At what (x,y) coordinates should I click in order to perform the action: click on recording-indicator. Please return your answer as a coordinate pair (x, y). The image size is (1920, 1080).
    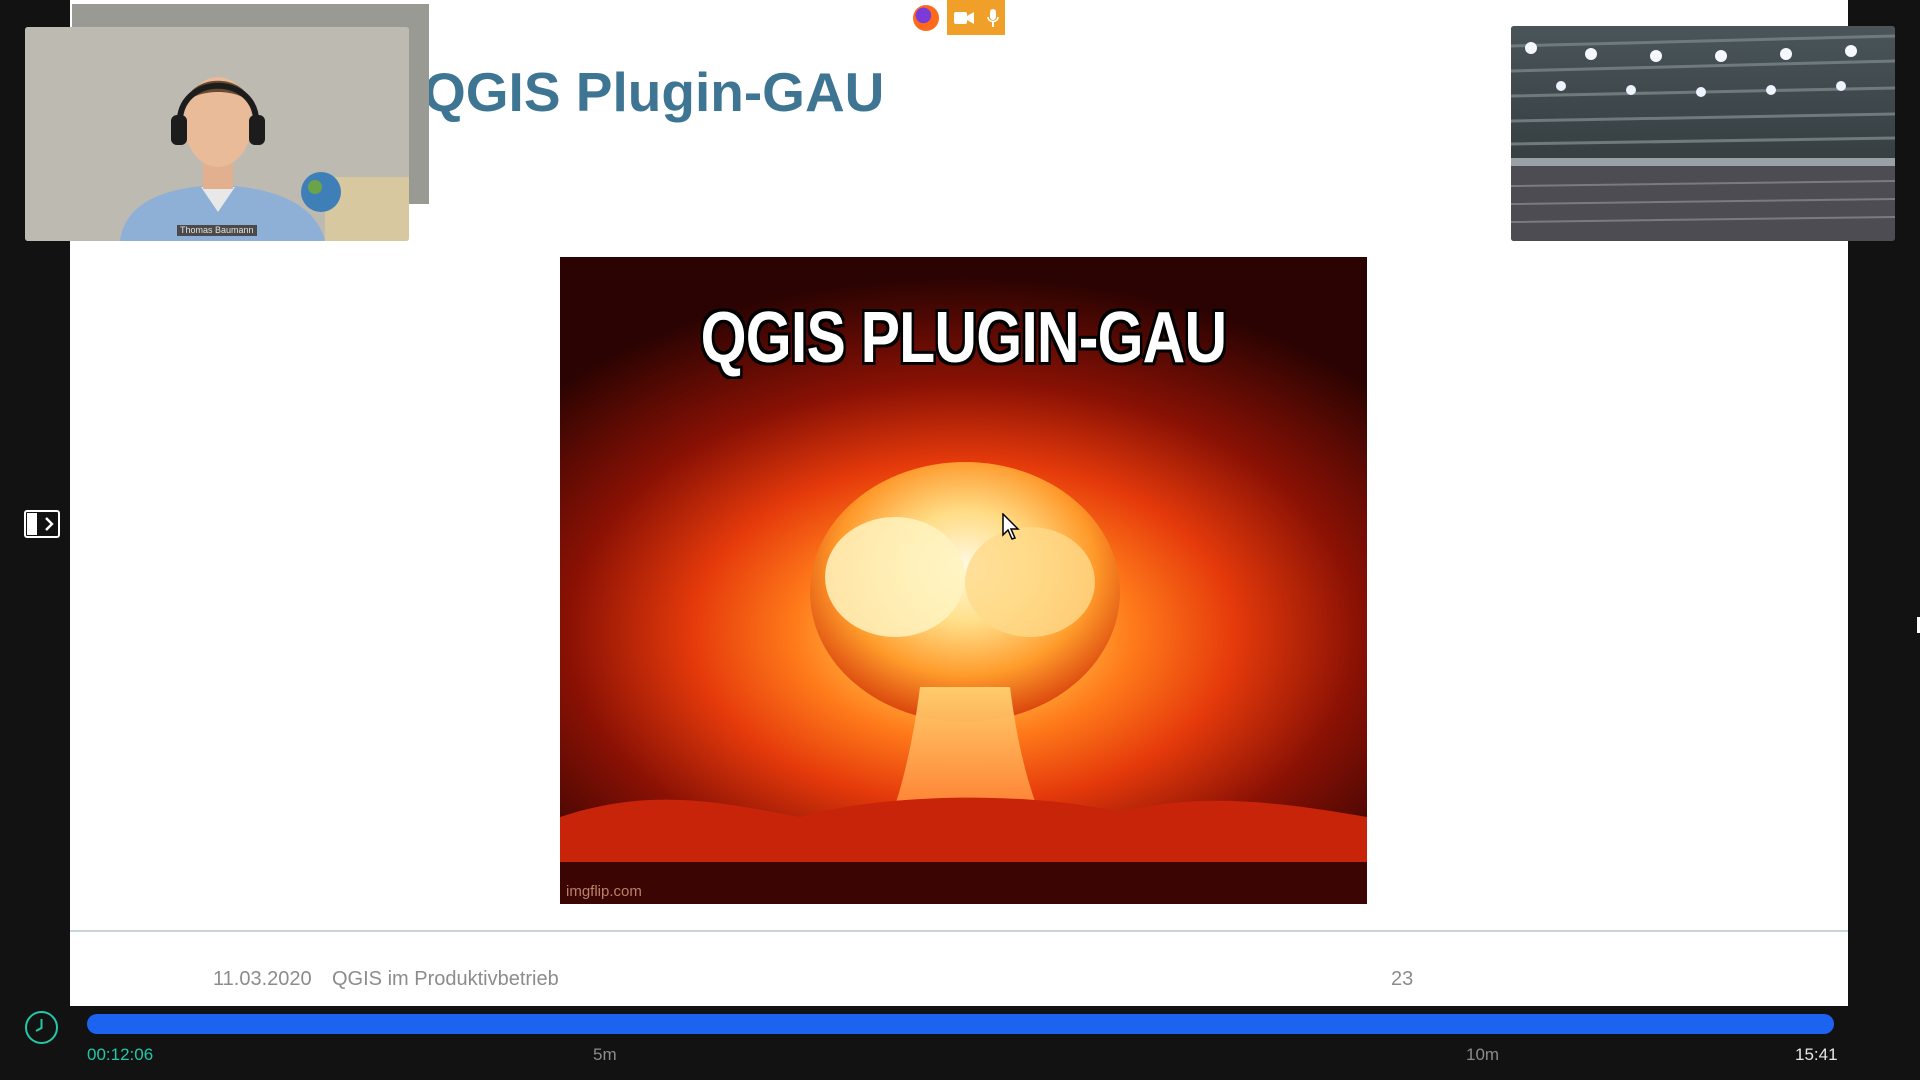
    Looking at the image, I should click on (976, 17).